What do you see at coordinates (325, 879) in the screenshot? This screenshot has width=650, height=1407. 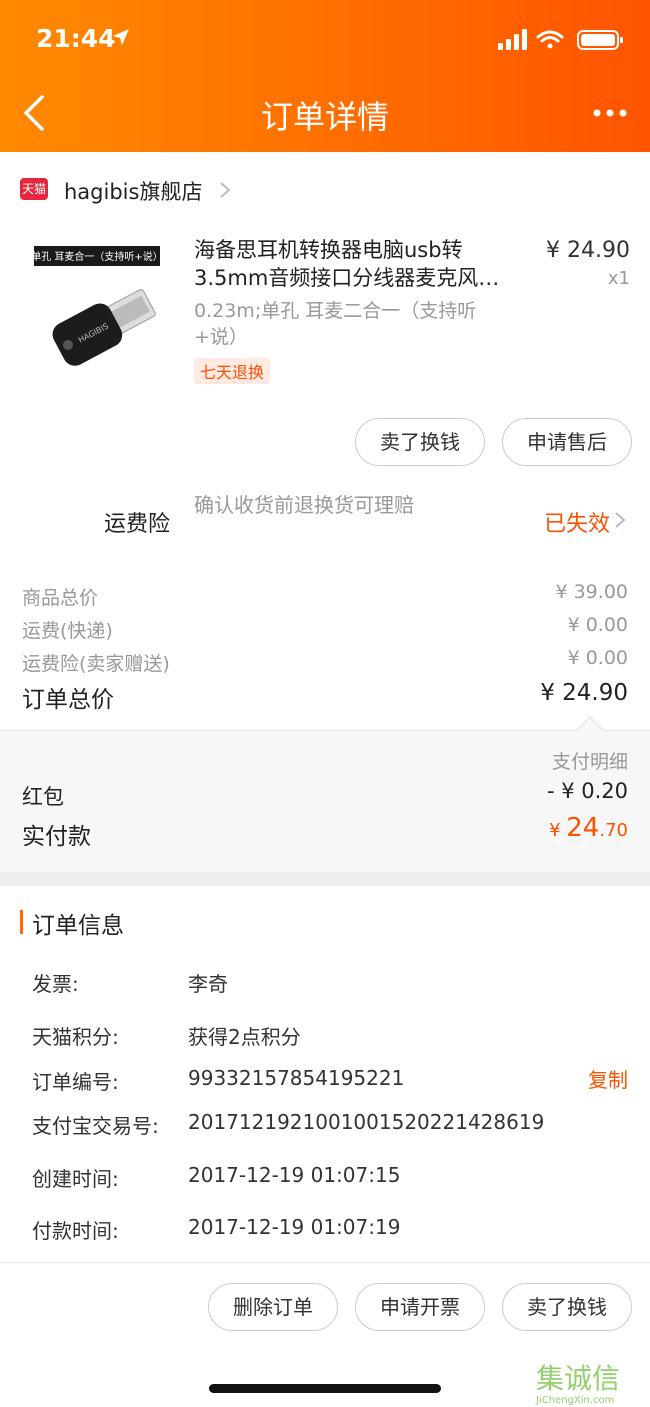 I see `section-divider` at bounding box center [325, 879].